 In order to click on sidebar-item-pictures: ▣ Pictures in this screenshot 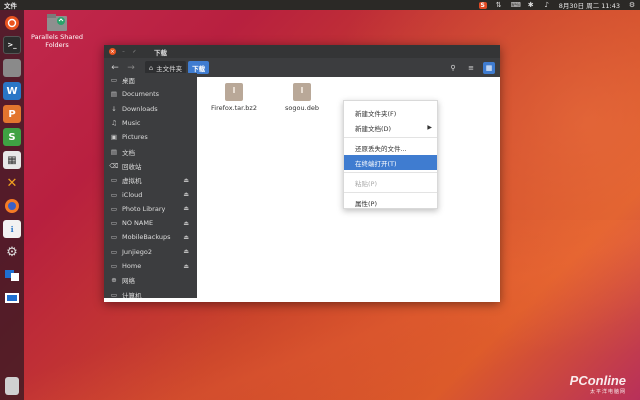, I will do `click(150, 137)`.